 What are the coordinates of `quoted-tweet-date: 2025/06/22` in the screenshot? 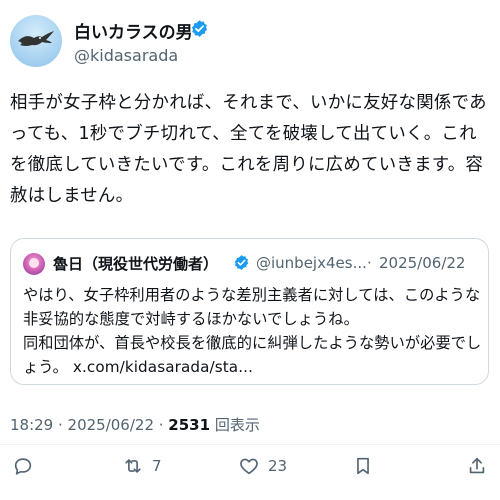 It's located at (422, 263).